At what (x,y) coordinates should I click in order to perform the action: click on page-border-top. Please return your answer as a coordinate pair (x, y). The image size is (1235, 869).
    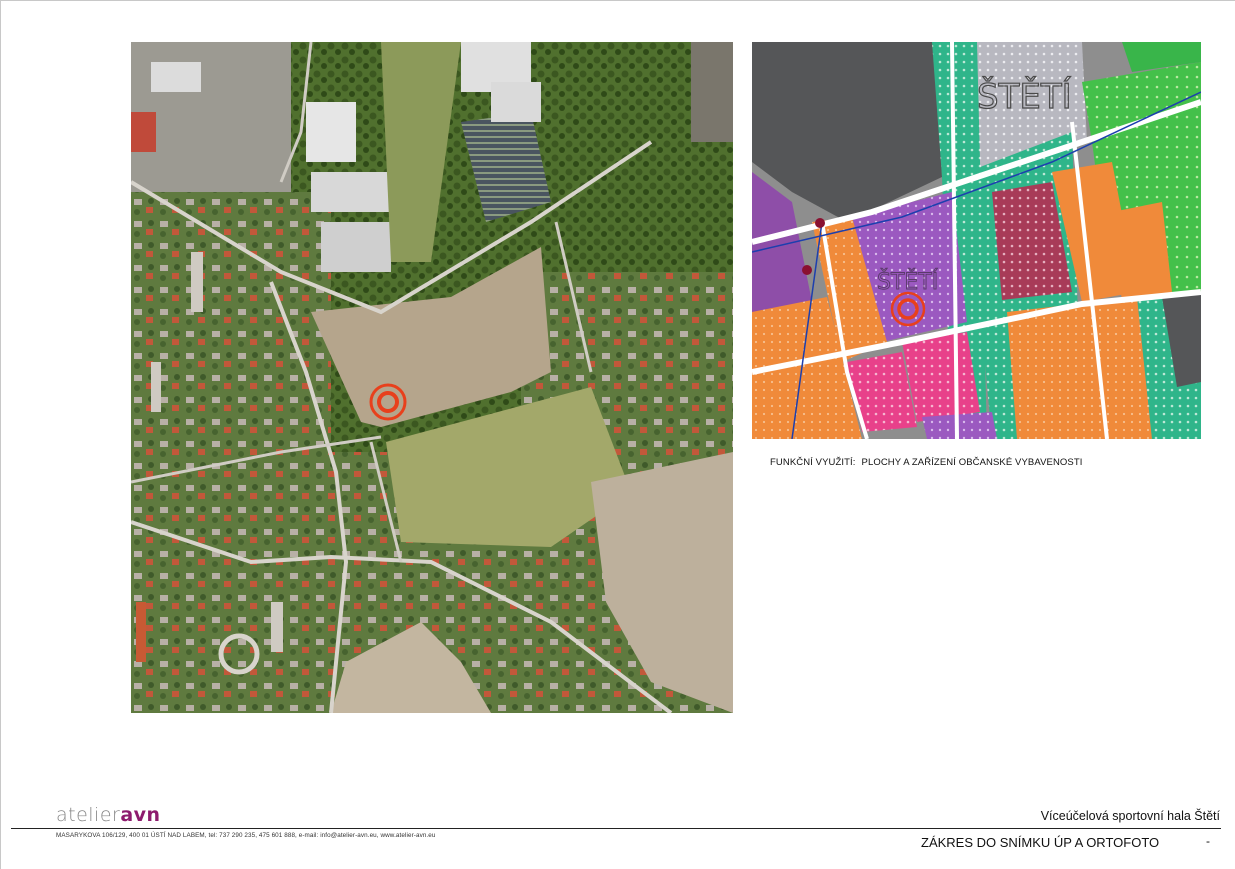
    Looking at the image, I should click on (617, 0).